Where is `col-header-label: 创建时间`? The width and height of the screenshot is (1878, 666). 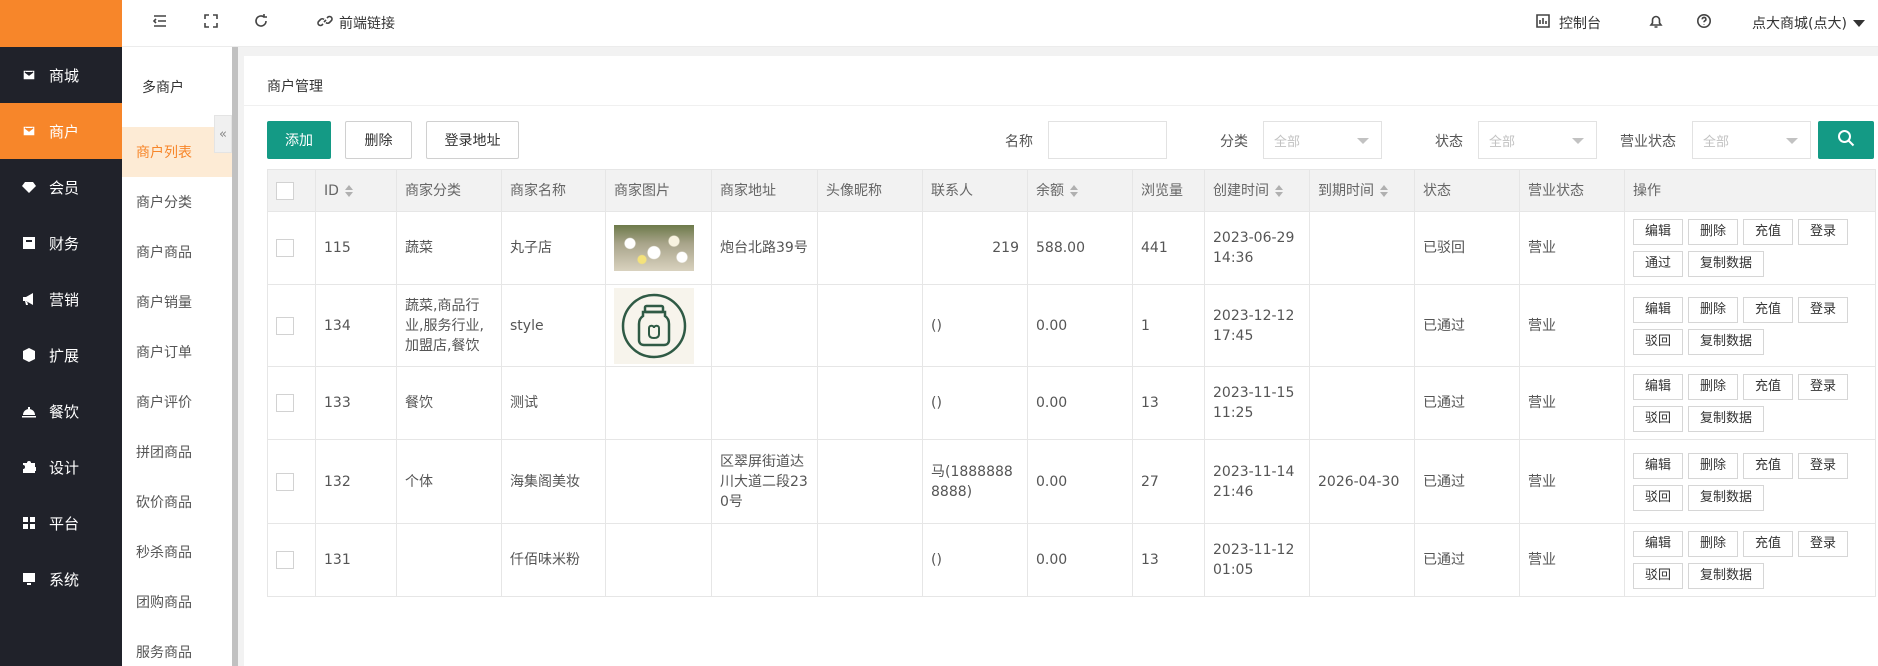 col-header-label: 创建时间 is located at coordinates (1241, 190).